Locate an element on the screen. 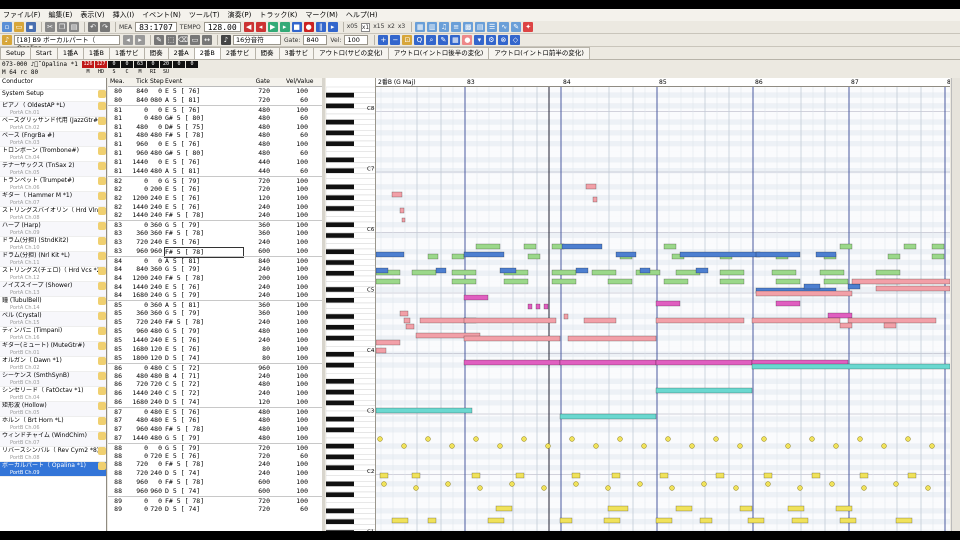 The height and width of the screenshot is (540, 960). quantize-icon: Q is located at coordinates (419, 40).